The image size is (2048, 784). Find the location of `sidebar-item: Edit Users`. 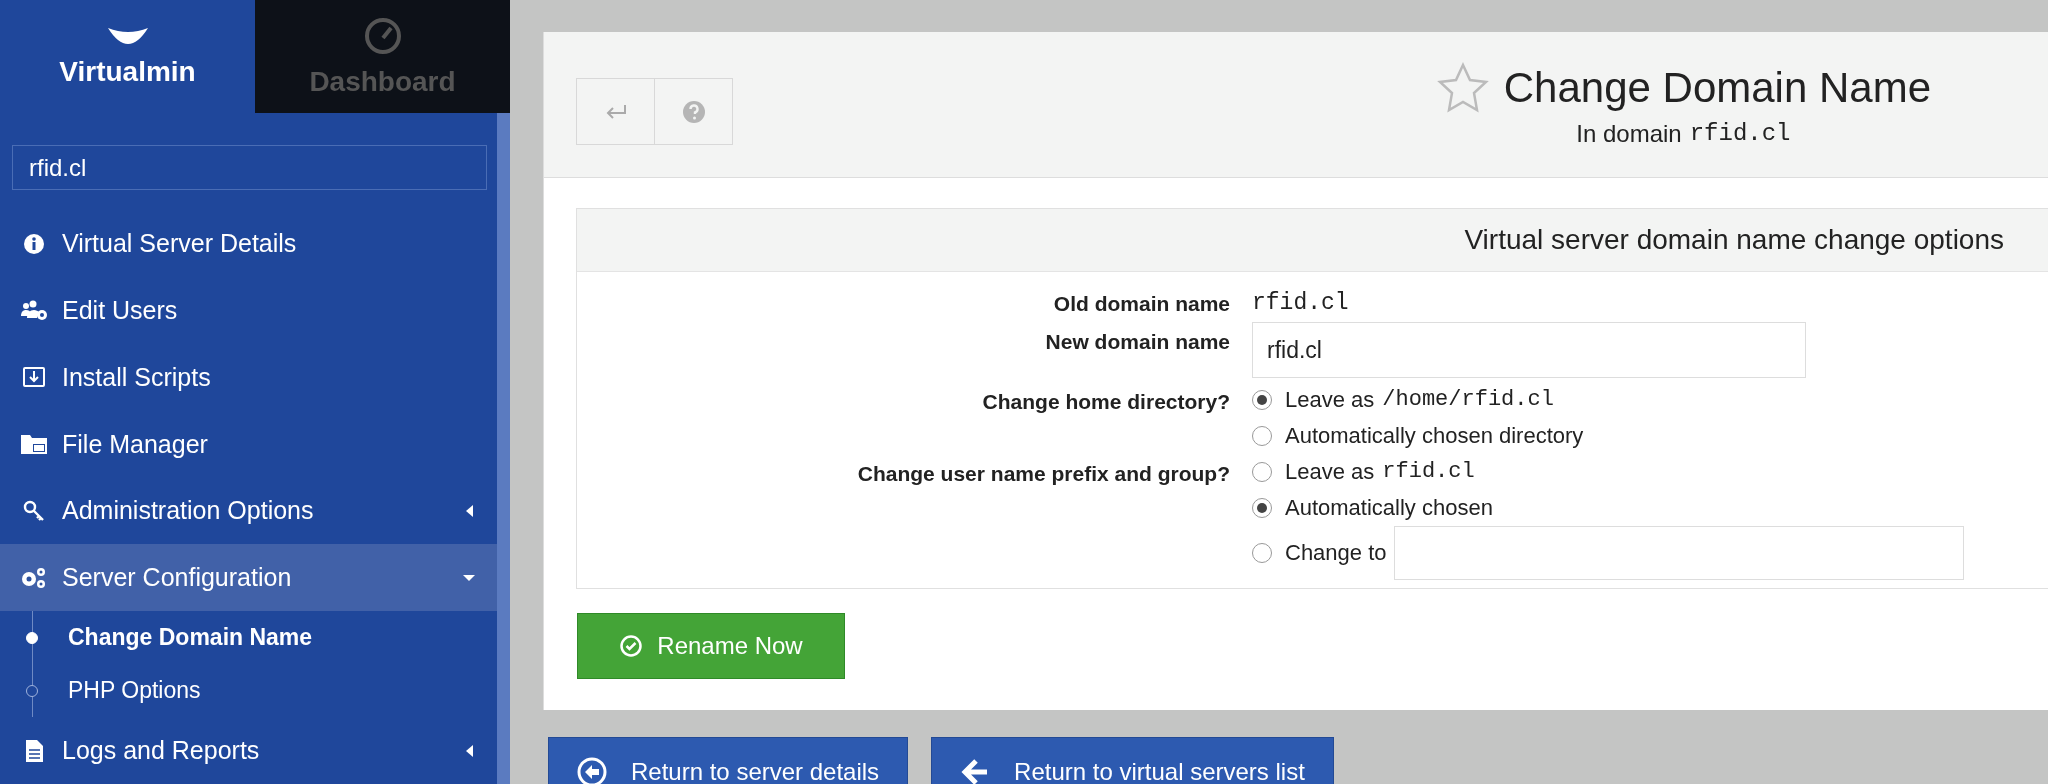

sidebar-item: Edit Users is located at coordinates (248, 310).